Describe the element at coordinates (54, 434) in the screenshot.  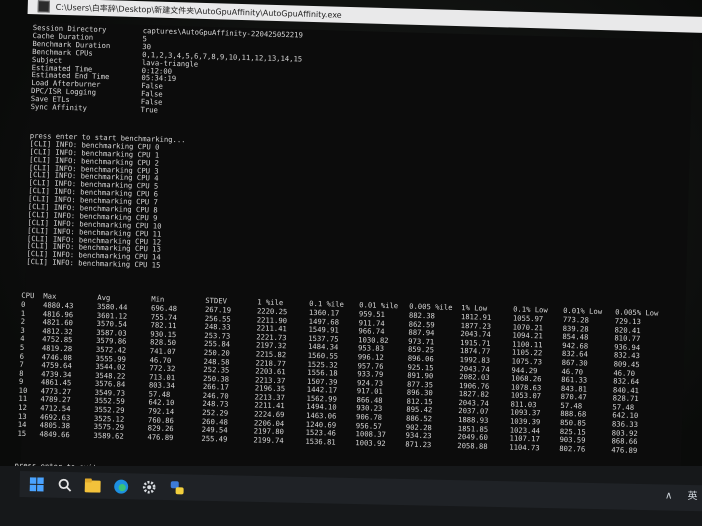
I see `table-cell: 4849.66` at that location.